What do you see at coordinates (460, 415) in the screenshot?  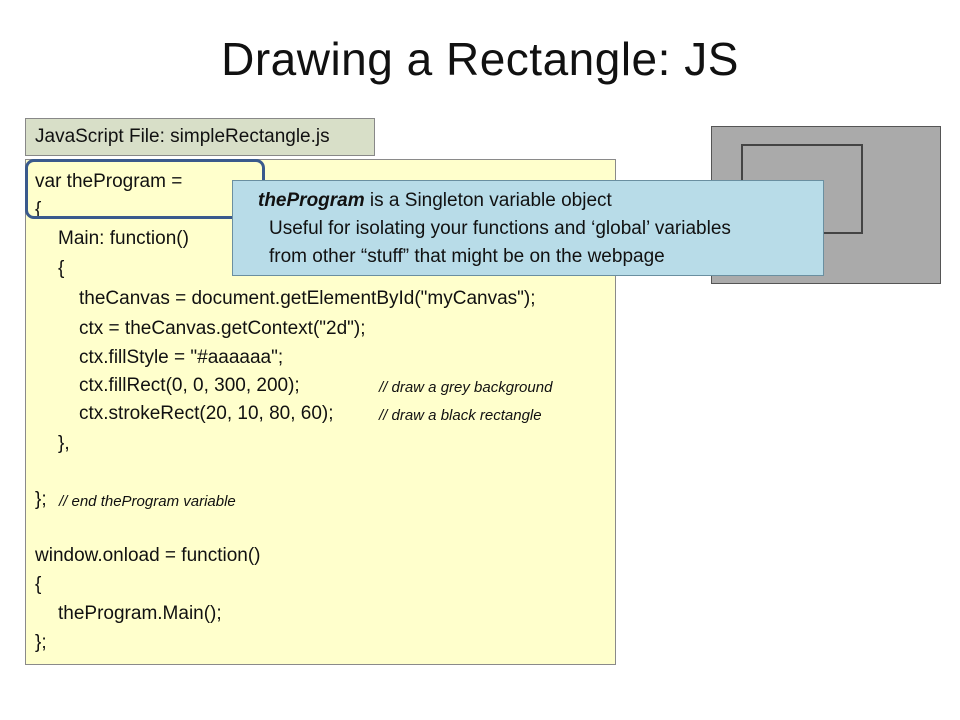 I see `code-comment: // draw a black rectangle` at bounding box center [460, 415].